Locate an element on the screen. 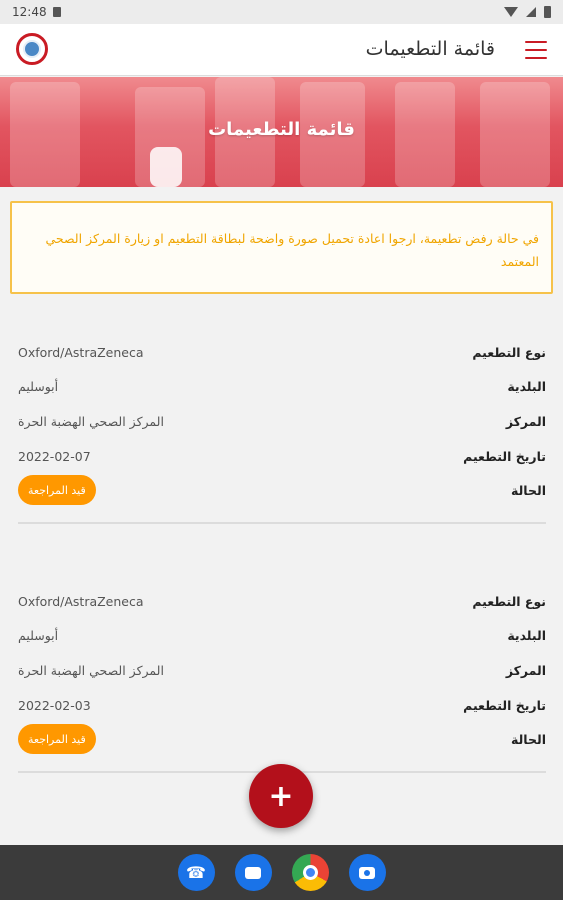 This screenshot has height=900, width=563. status-time: 12:48 is located at coordinates (29, 12).